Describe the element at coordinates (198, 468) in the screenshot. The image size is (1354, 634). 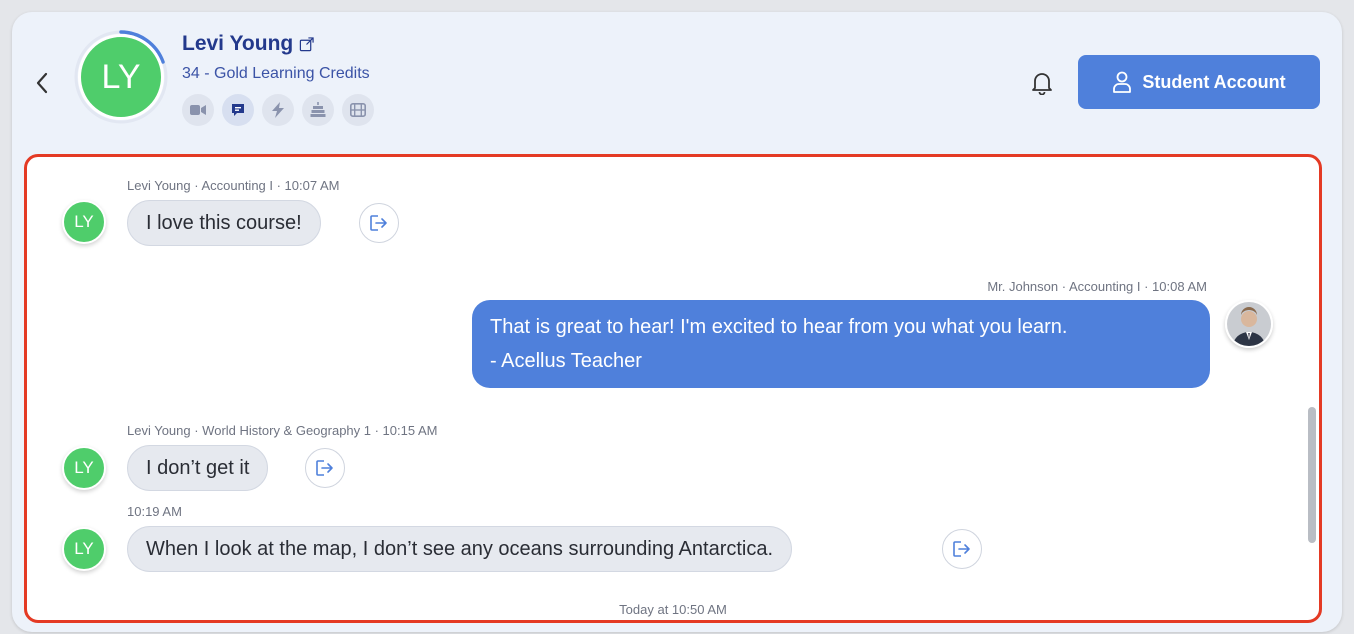
I see `message-bubble: I don’t get it` at that location.